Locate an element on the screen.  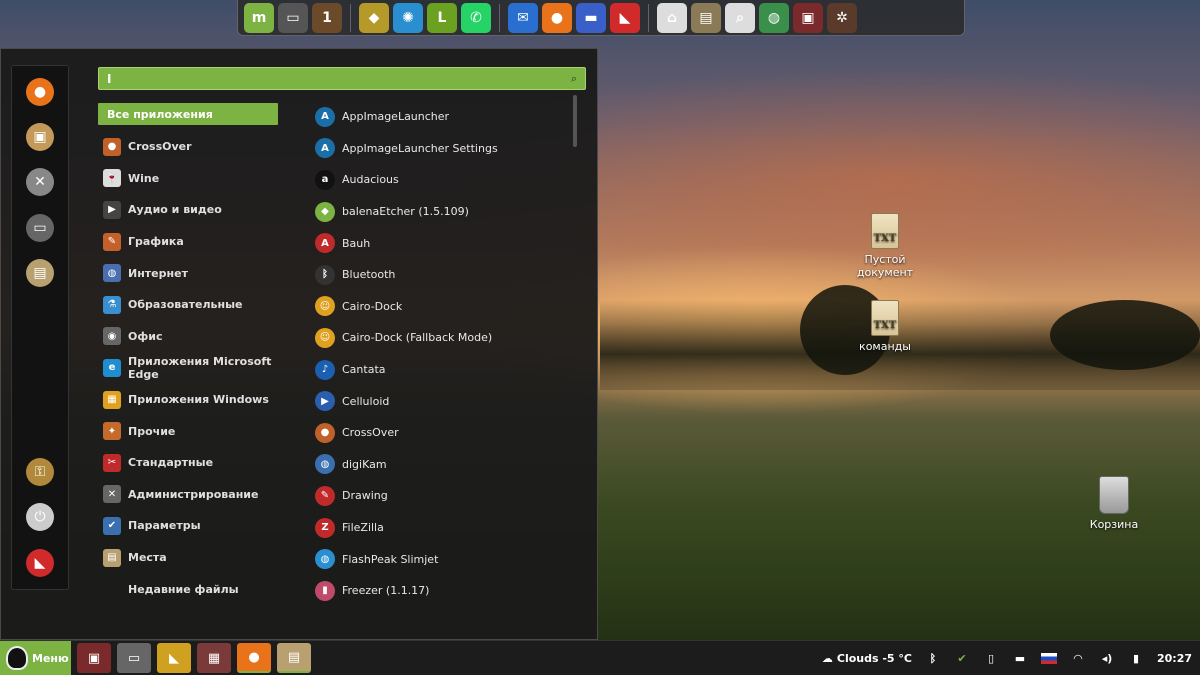
app-item: A AppImageLauncher Settings is located at coordinates (445, 149).